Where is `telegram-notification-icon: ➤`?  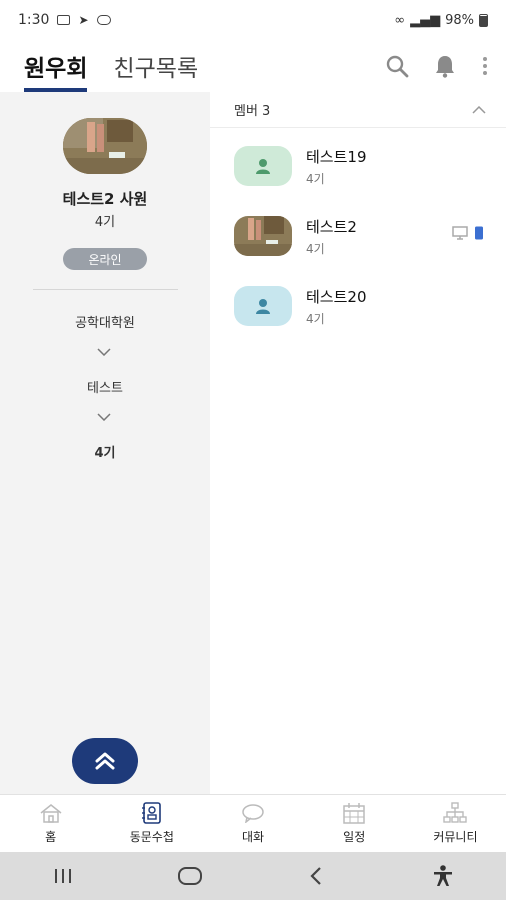 telegram-notification-icon: ➤ is located at coordinates (83, 20).